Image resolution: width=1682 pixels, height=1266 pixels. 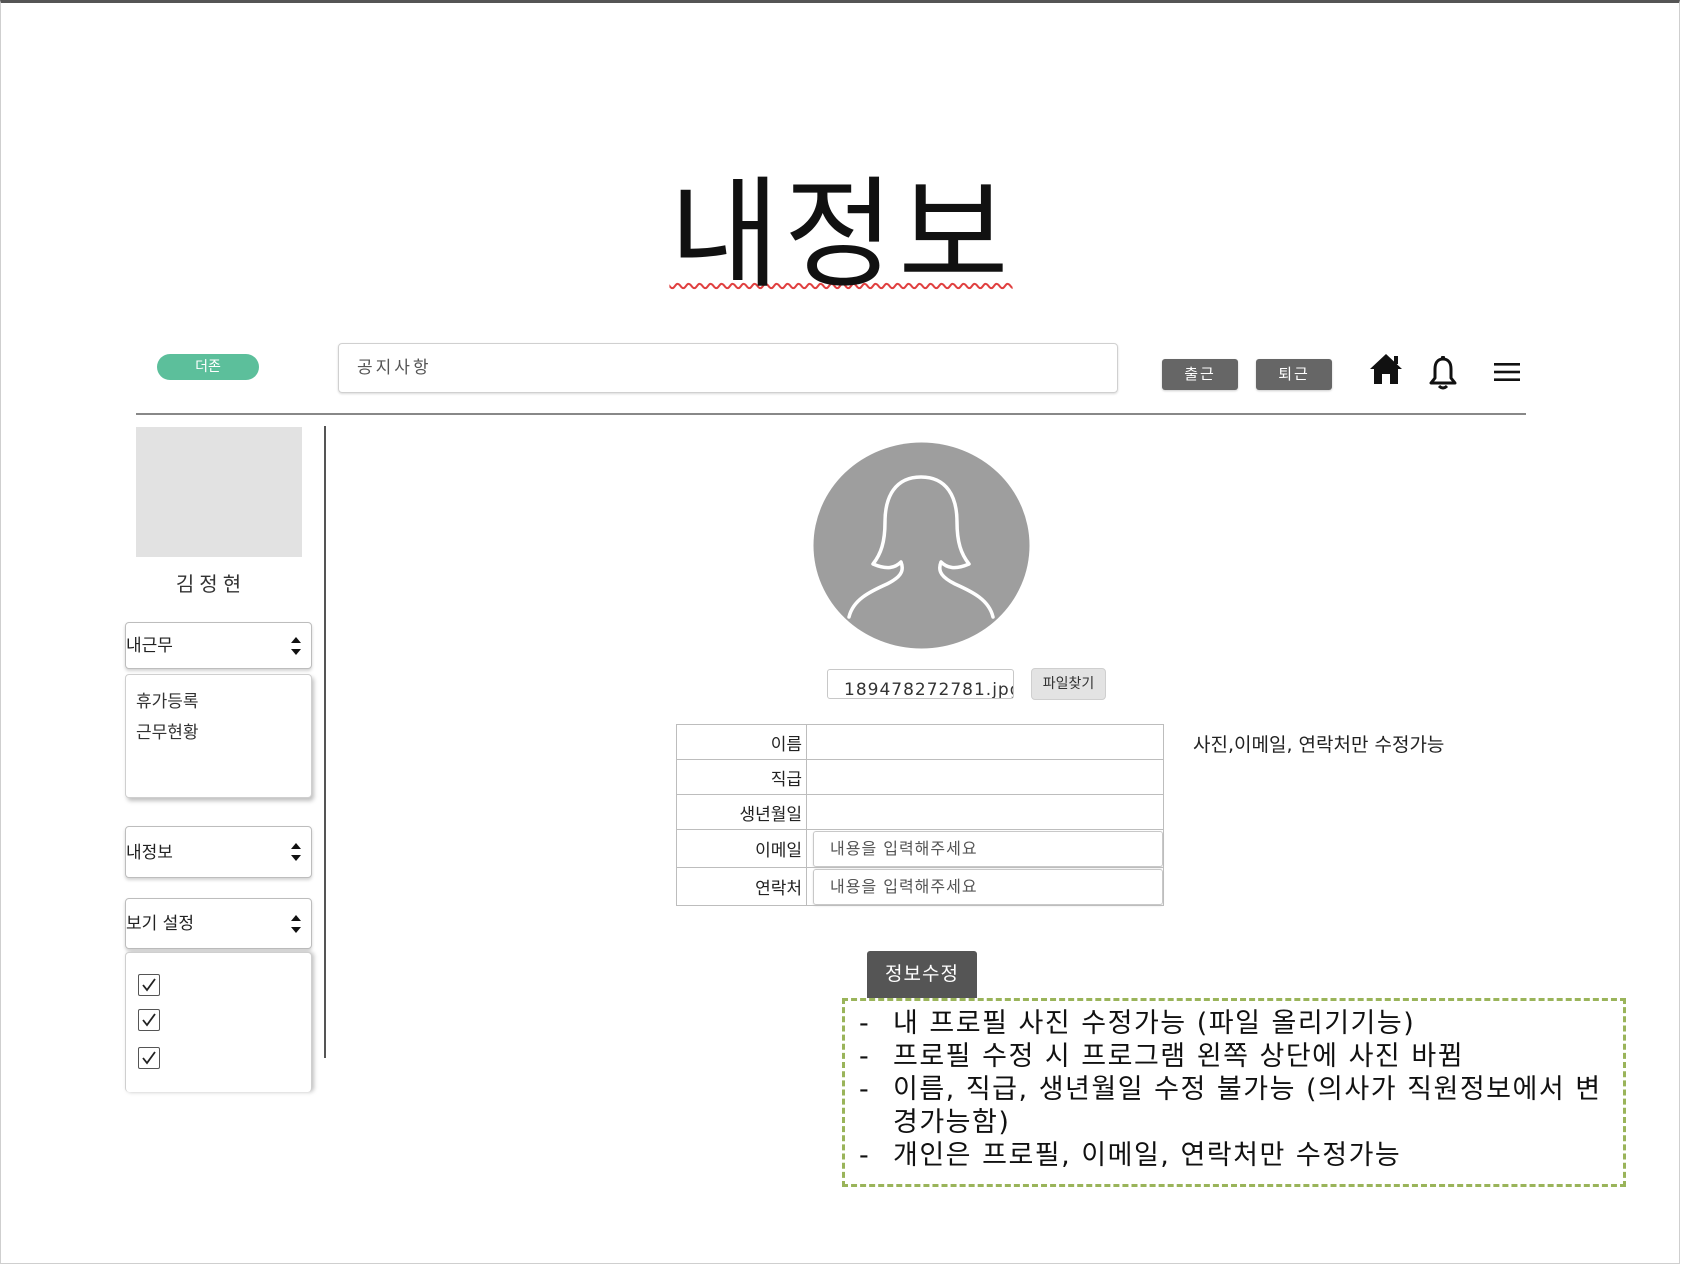 I want to click on table-row: 연락처 내용을 입력해주세요, so click(x=920, y=886).